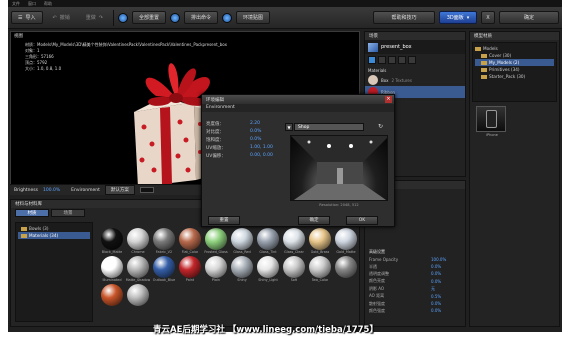 This screenshot has width=570, height=348. Describe the element at coordinates (339, 168) in the screenshot. I see `room-preview-graphic` at that location.